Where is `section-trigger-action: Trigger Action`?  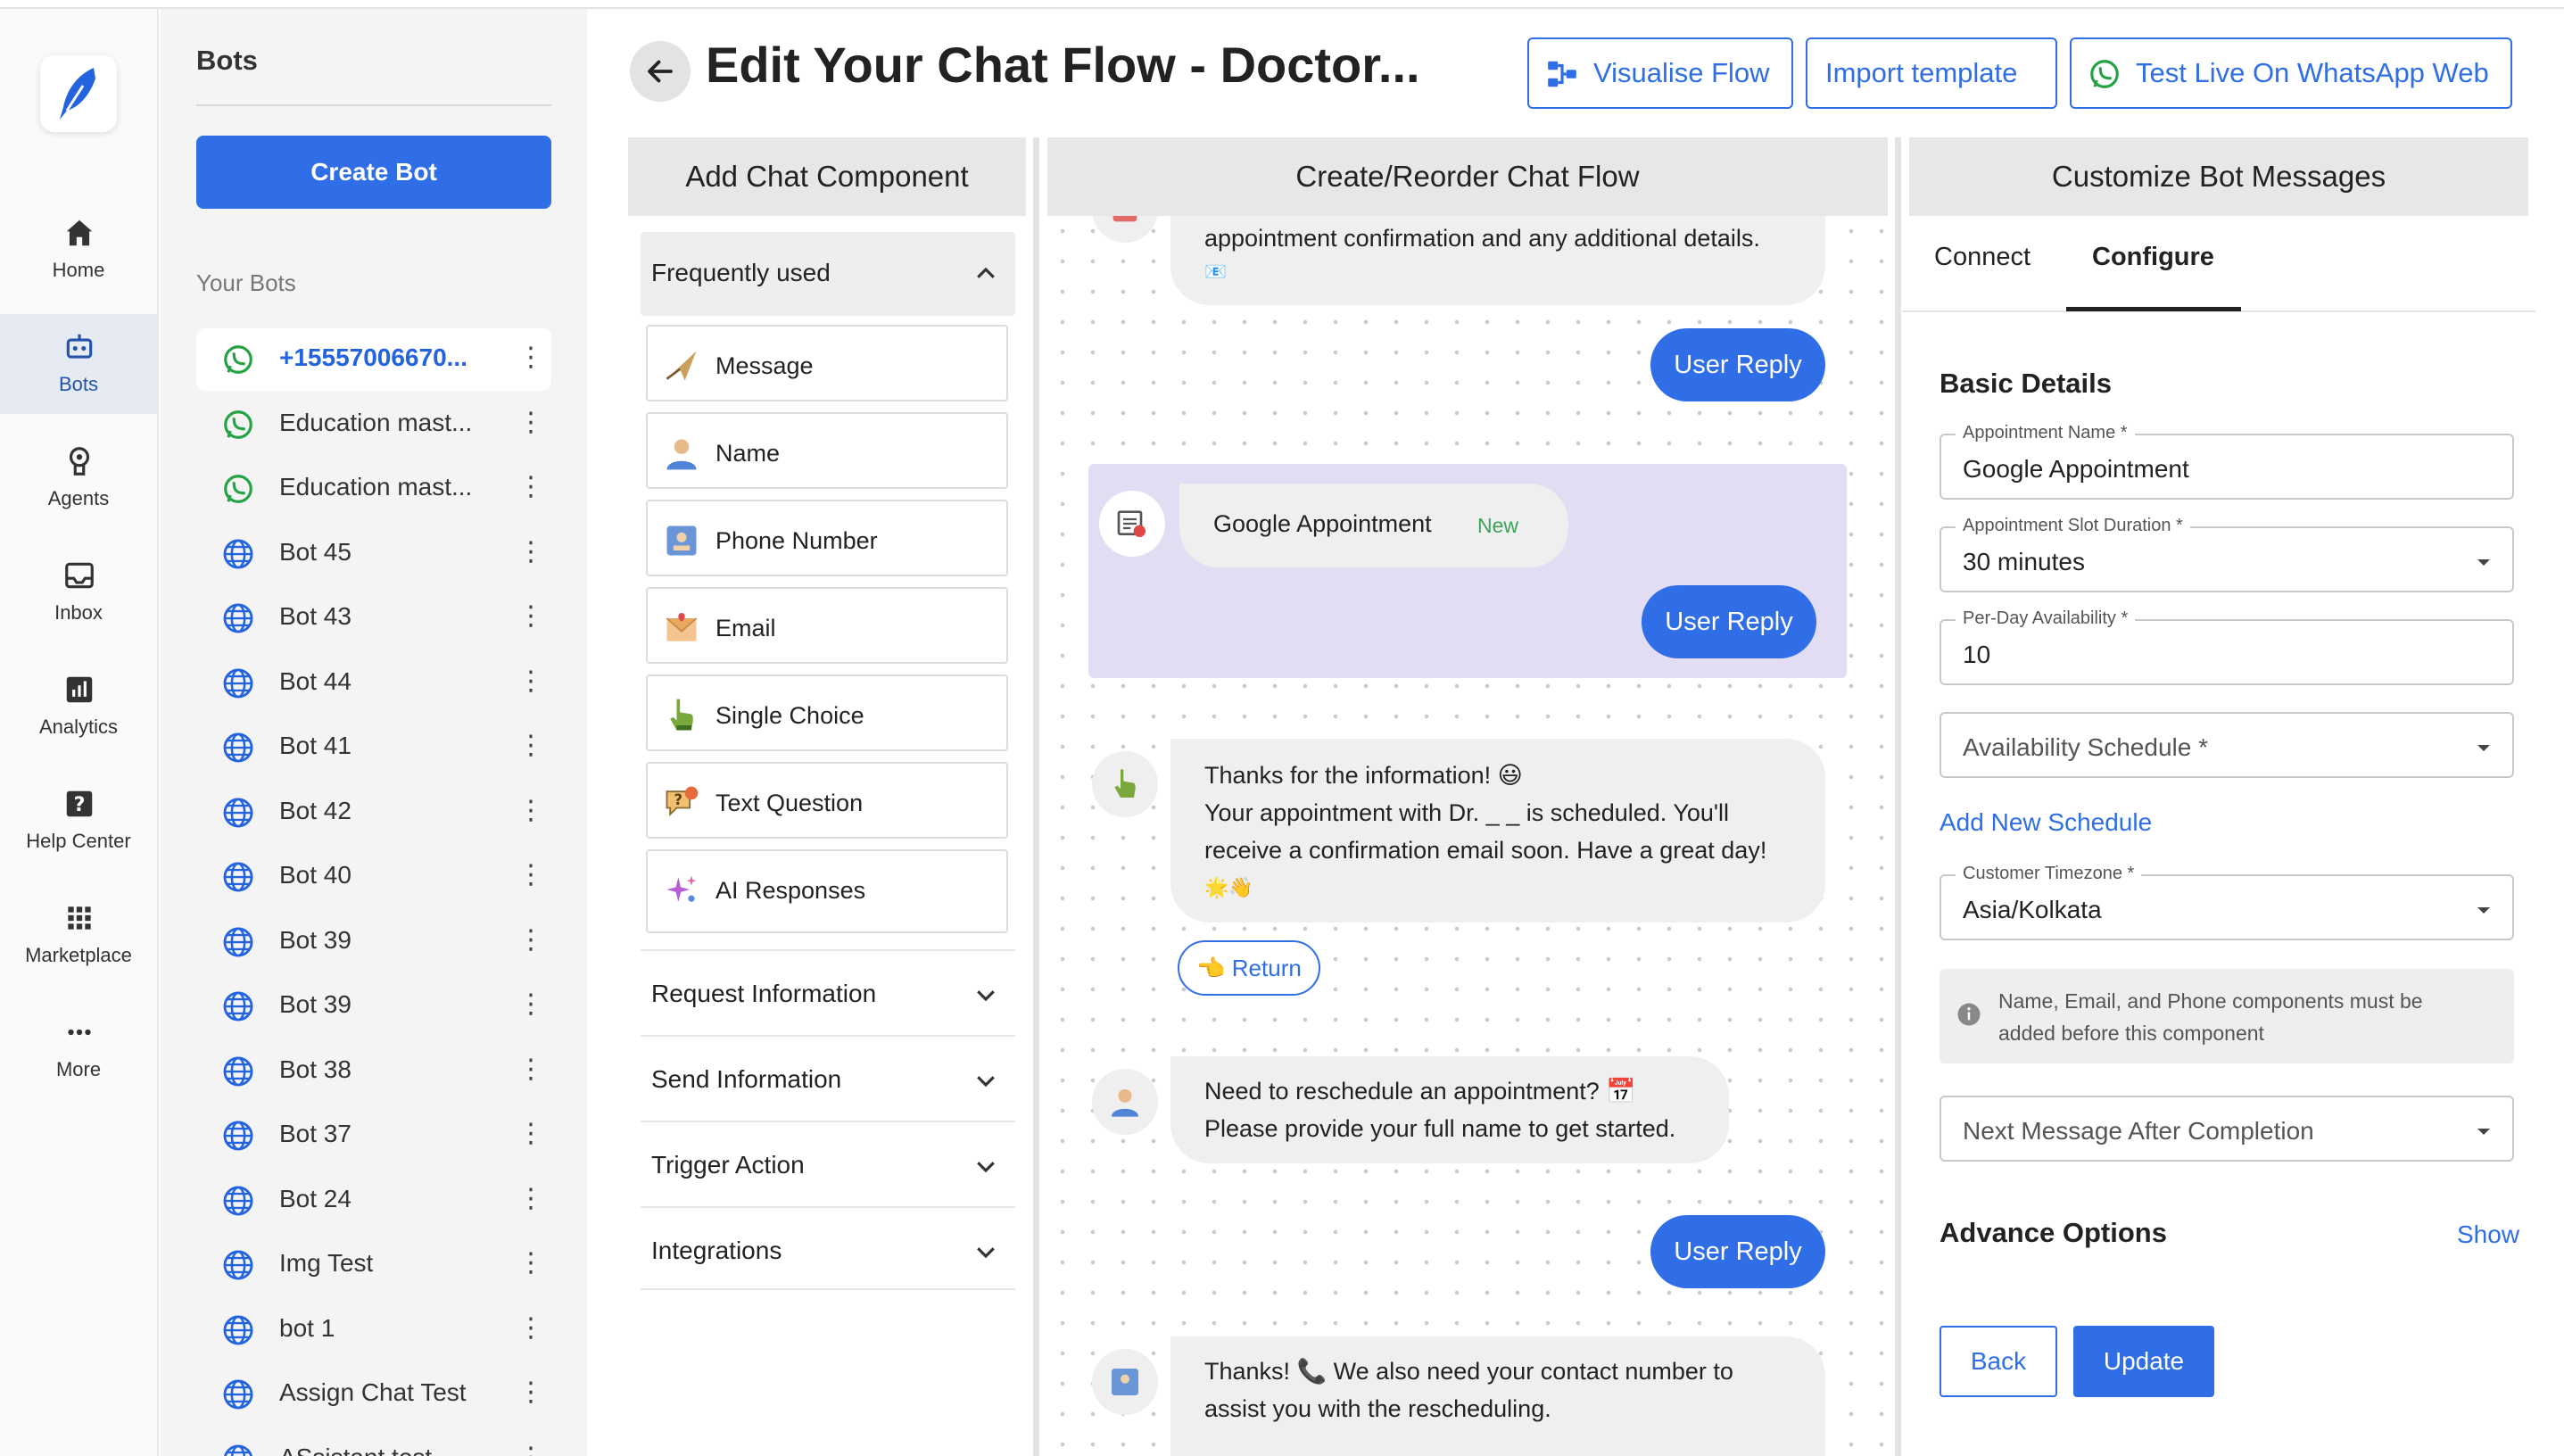 section-trigger-action: Trigger Action is located at coordinates (828, 1162).